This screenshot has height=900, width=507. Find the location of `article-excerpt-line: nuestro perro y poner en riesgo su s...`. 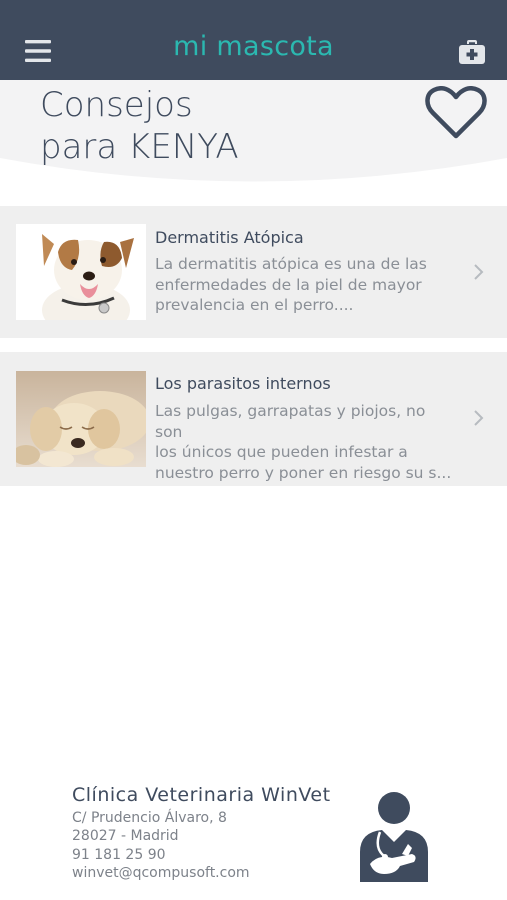

article-excerpt-line: nuestro perro y poner en riesgo su s... is located at coordinates (303, 472).